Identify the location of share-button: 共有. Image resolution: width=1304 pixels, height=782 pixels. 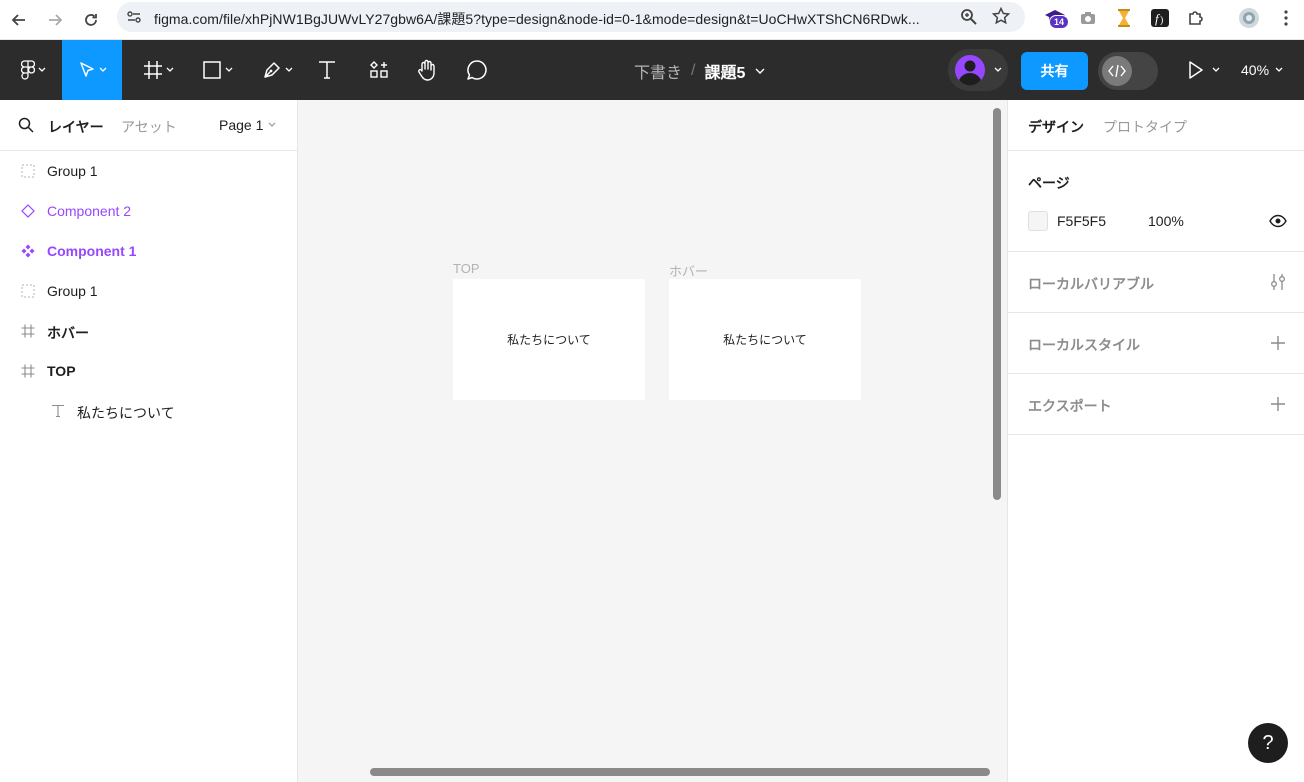
(1054, 71).